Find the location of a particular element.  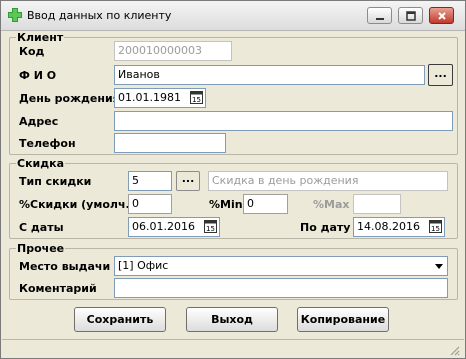

maximize-button is located at coordinates (410, 15).